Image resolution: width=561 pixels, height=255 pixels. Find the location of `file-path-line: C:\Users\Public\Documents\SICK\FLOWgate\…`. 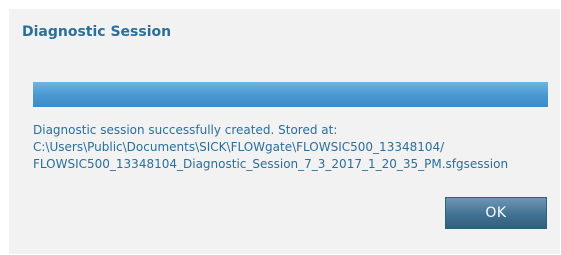

file-path-line: C:\Users\Public\Documents\SICK\FLOWgate\… is located at coordinates (239, 147).